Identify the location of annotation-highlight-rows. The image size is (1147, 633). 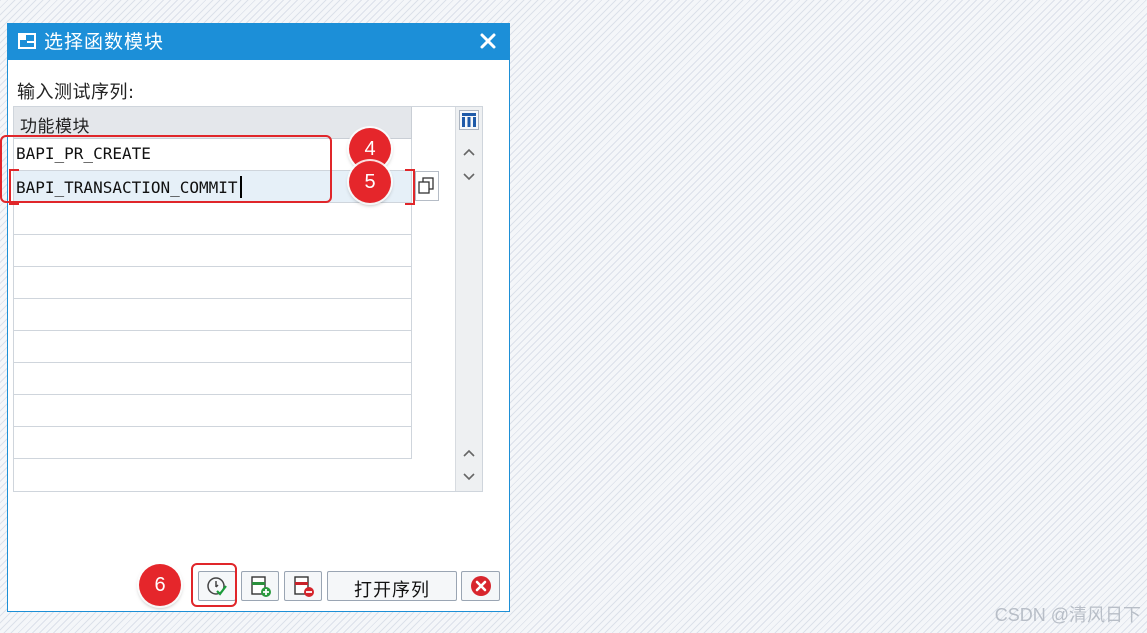
(166, 169).